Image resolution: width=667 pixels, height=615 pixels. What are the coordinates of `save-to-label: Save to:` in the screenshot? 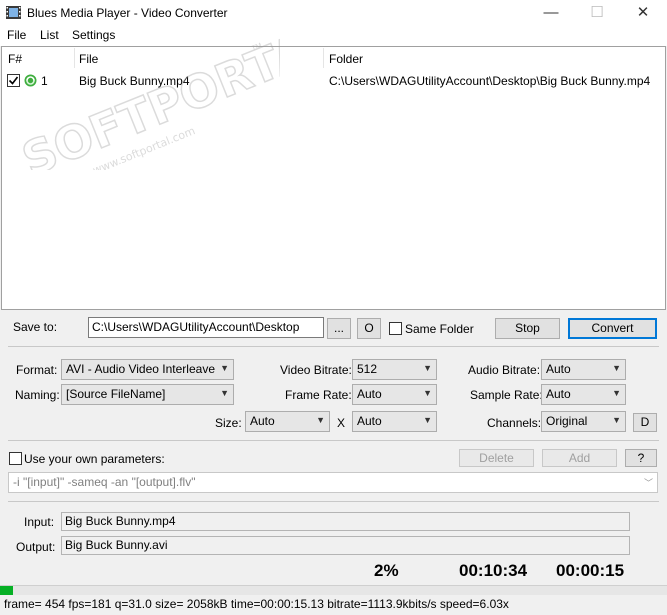 It's located at (35, 327).